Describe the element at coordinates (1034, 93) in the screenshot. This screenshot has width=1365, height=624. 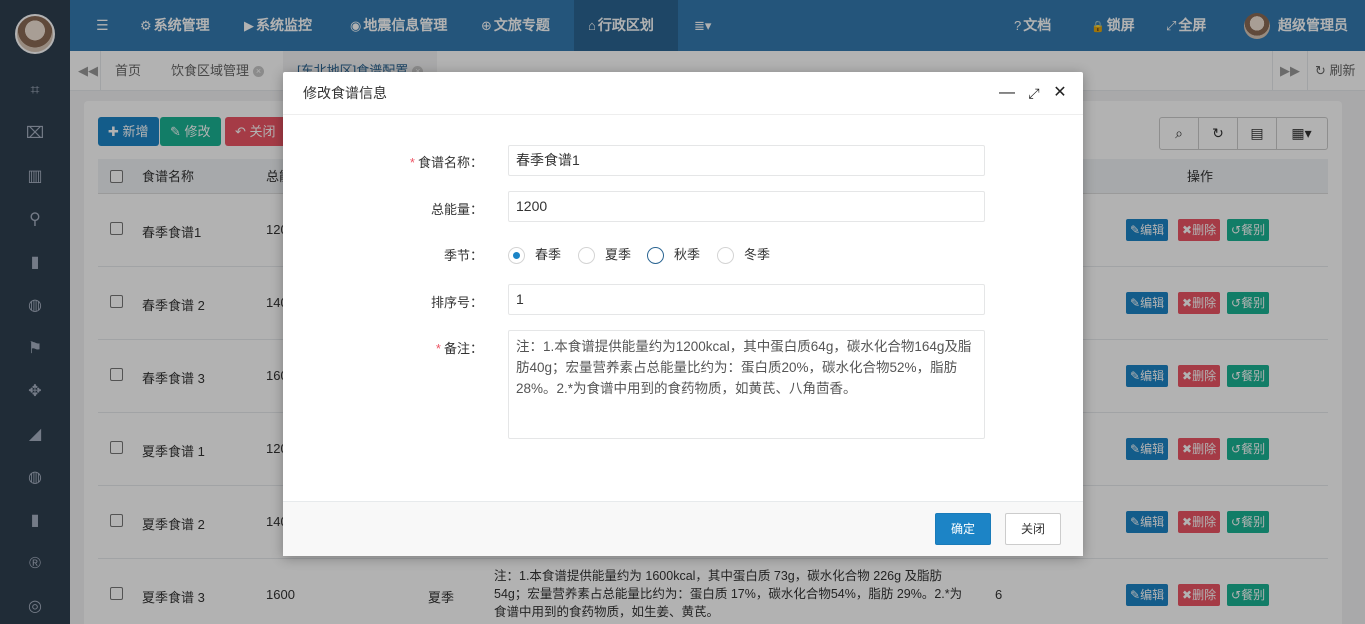
I see `maximize-icon: ⤢` at that location.